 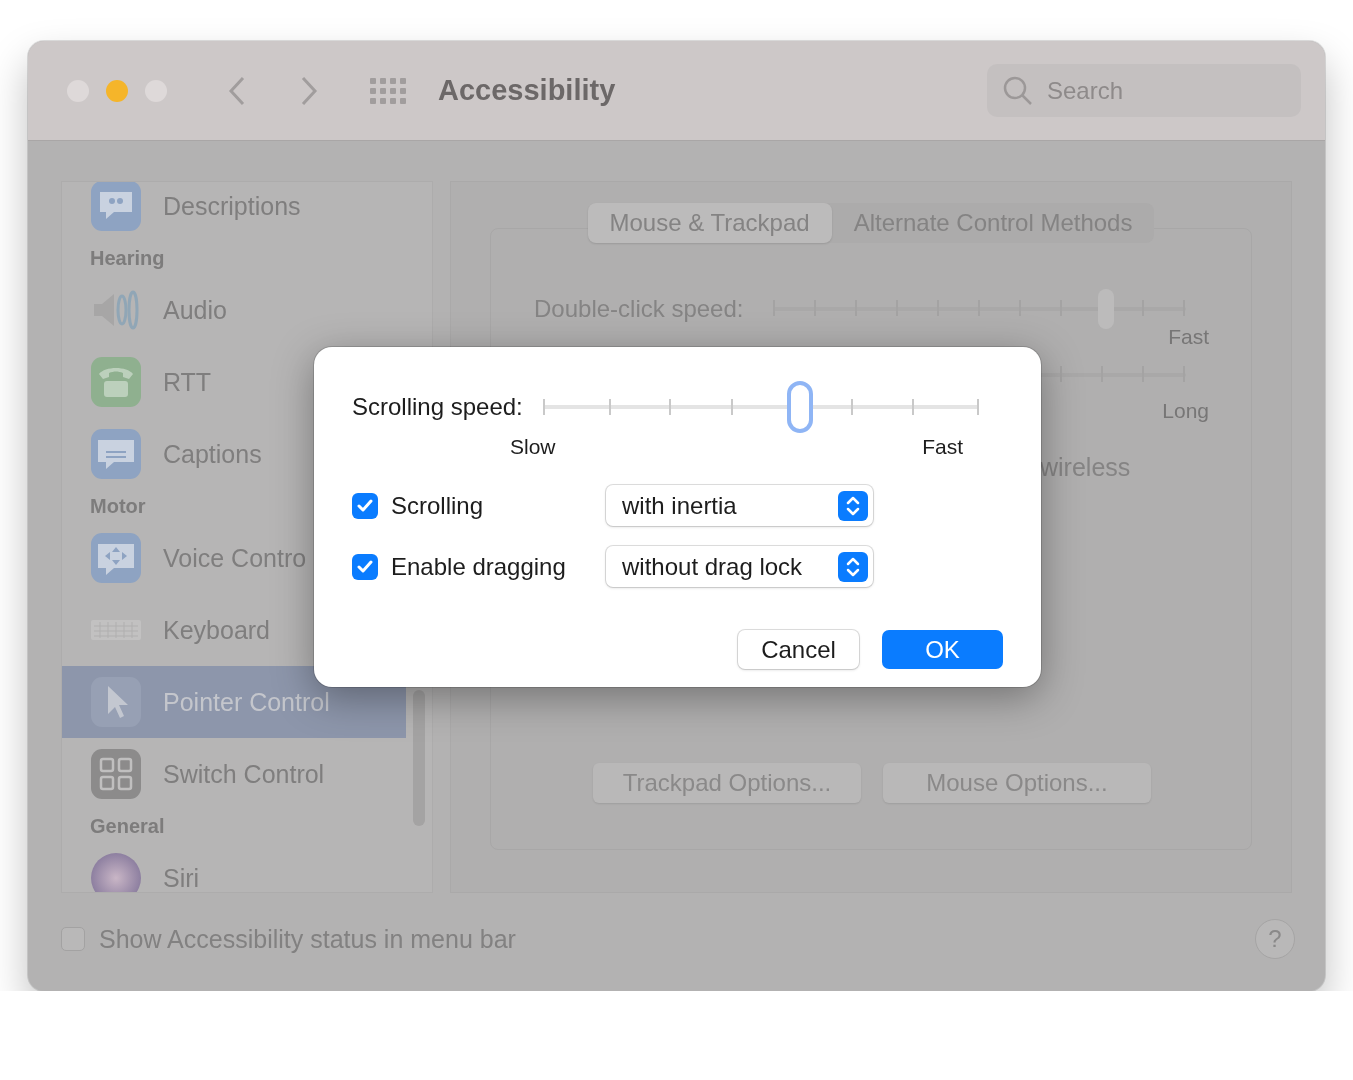 What do you see at coordinates (309, 90) in the screenshot?
I see `forward-icon` at bounding box center [309, 90].